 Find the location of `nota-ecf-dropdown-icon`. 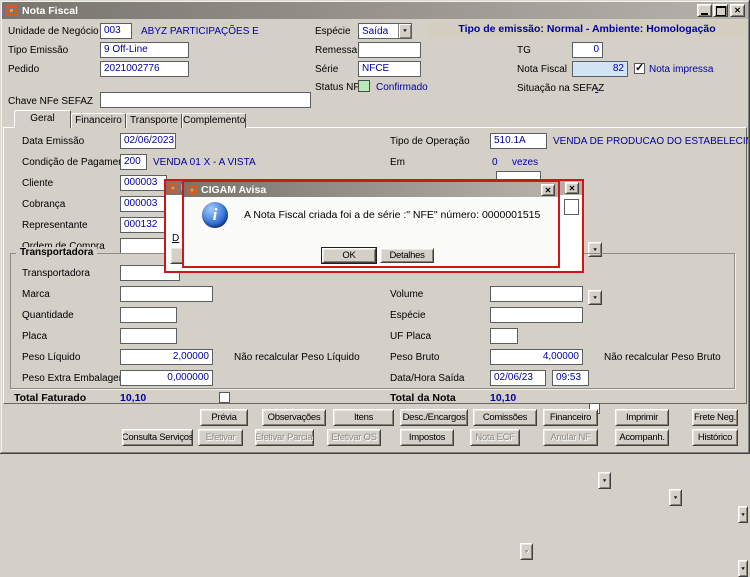

nota-ecf-dropdown-icon is located at coordinates (526, 551).